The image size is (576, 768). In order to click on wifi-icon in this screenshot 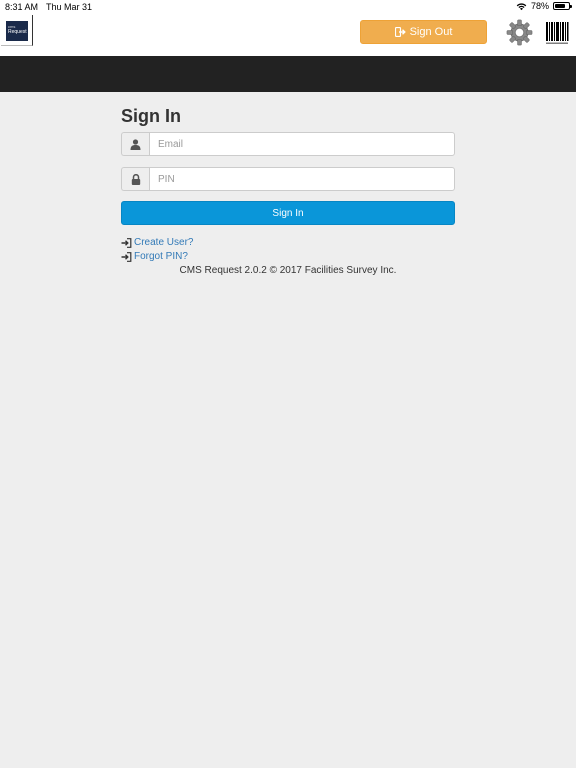, I will do `click(521, 6)`.